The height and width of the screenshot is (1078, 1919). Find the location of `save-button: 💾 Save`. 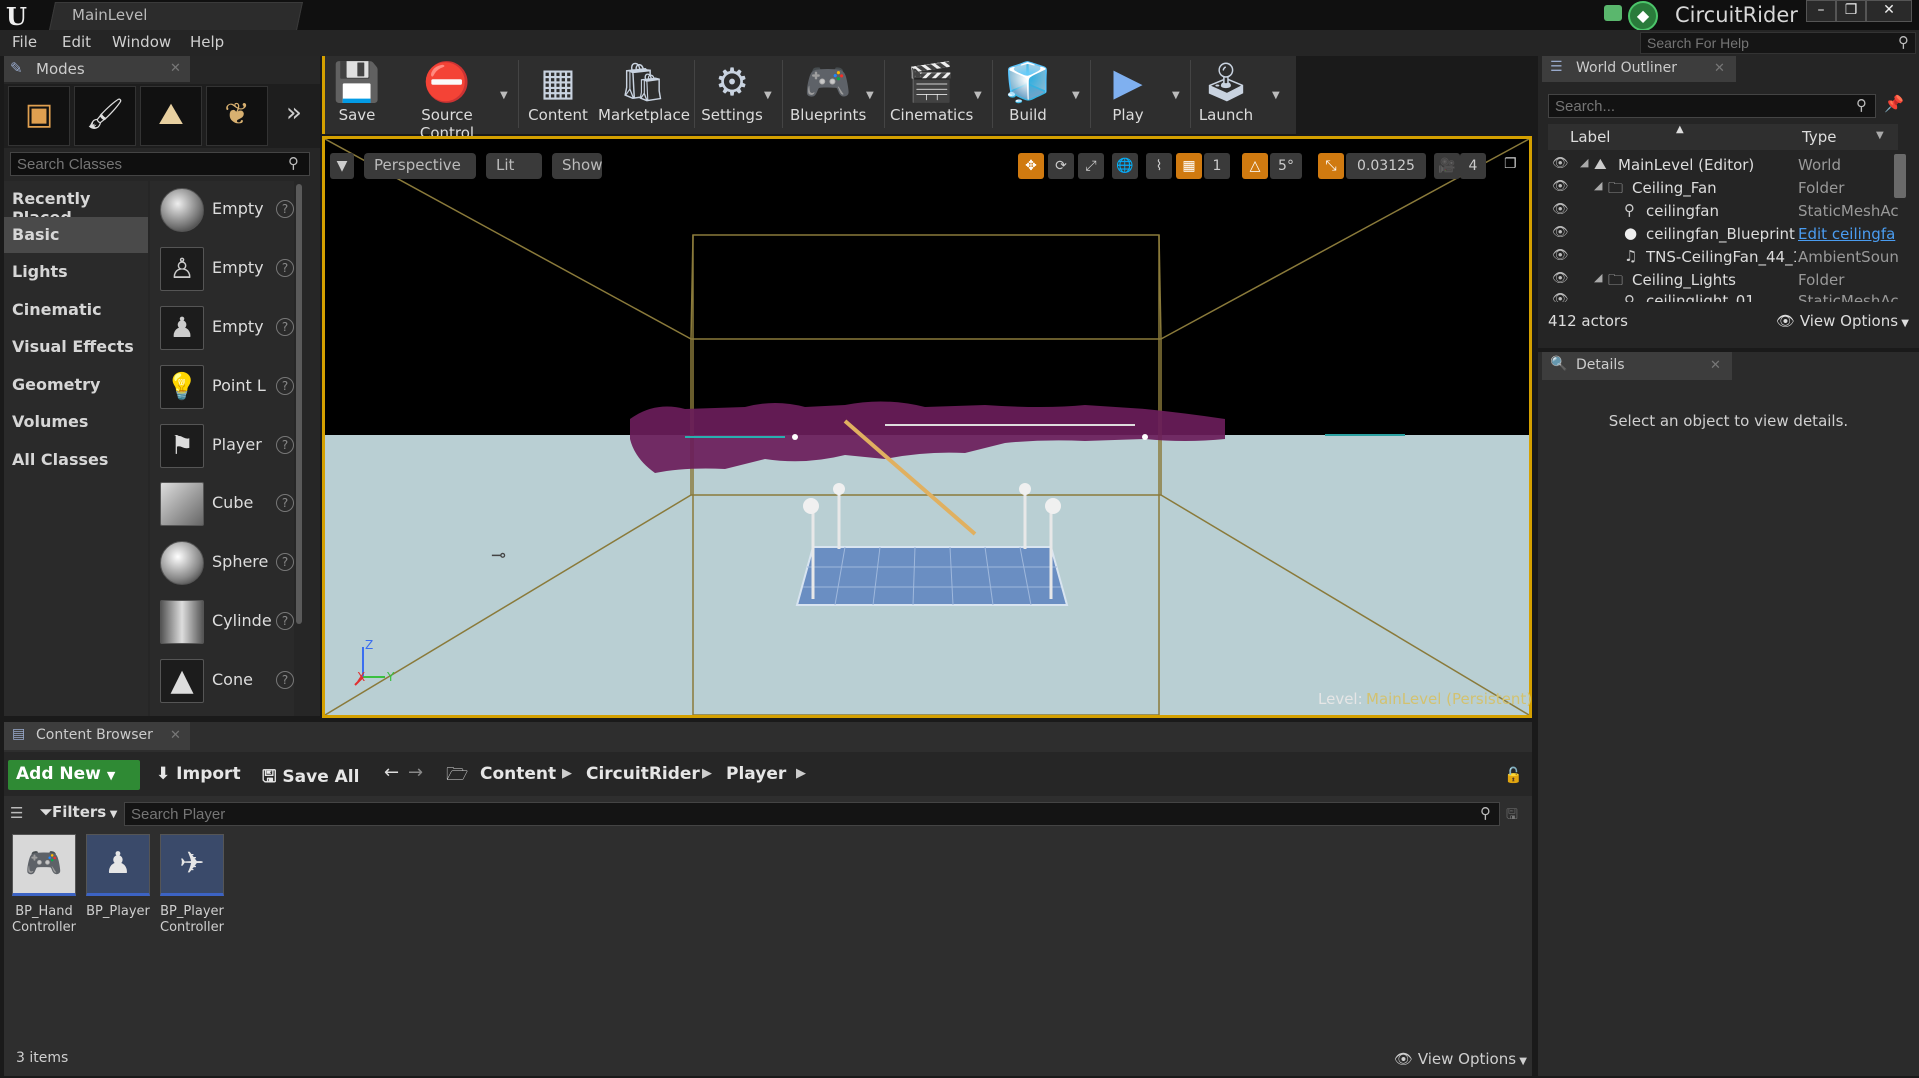

save-button: 💾 Save is located at coordinates (357, 95).